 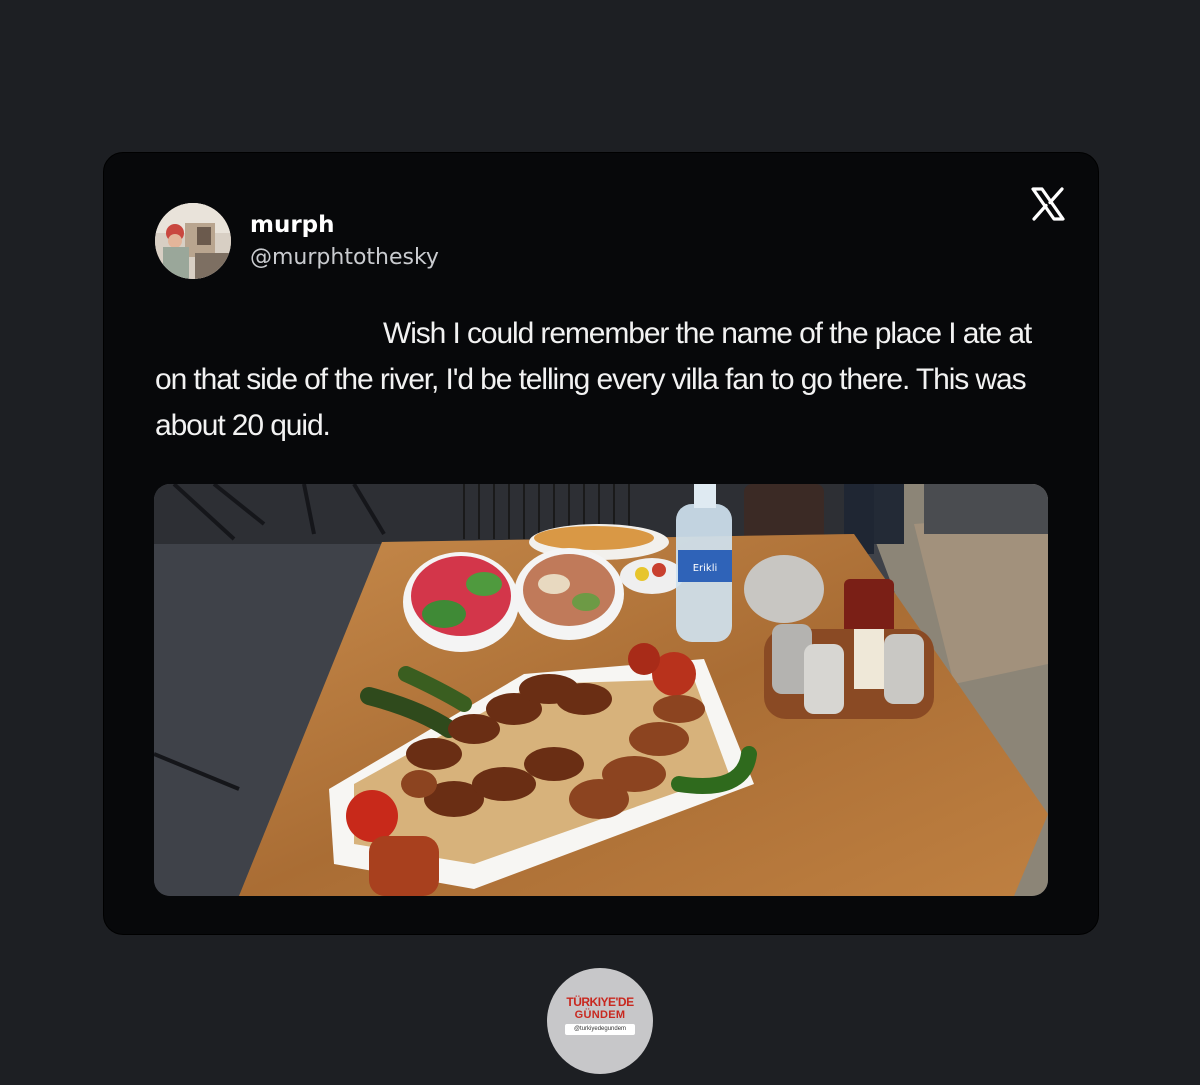 I want to click on watermark-line1: TÜRKIYE'DE, so click(x=600, y=1002).